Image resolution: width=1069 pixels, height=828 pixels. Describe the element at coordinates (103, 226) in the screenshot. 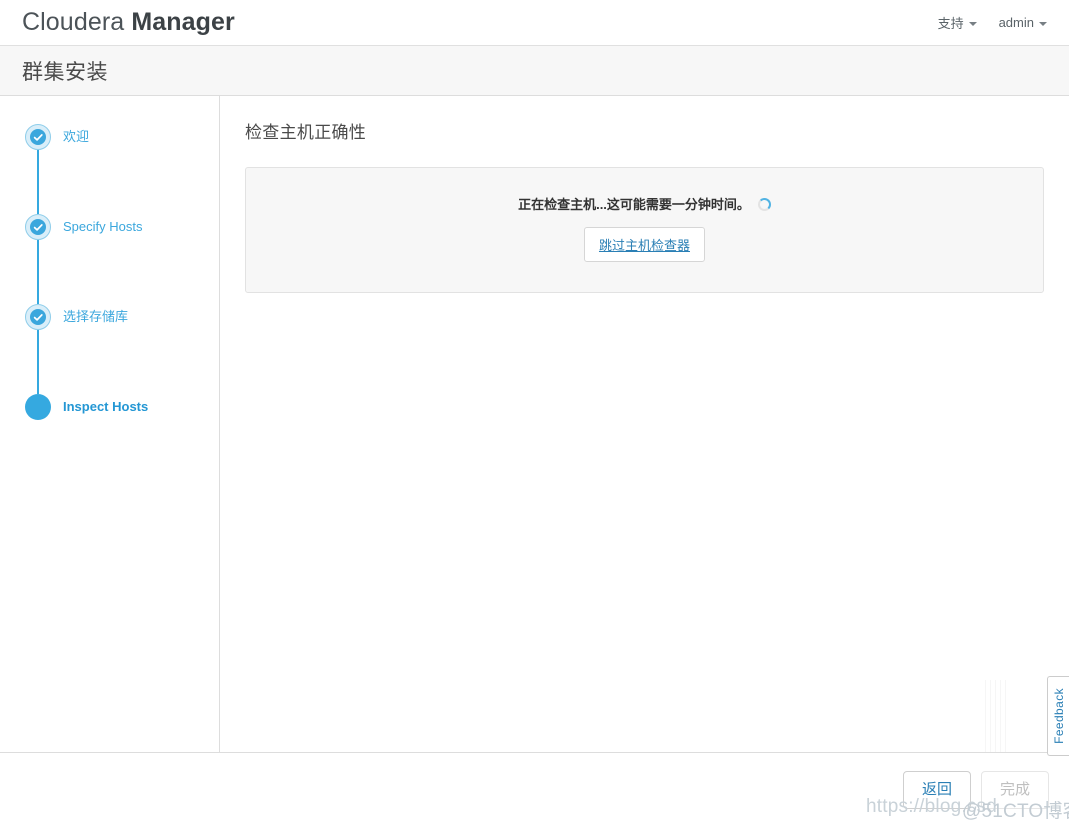

I see `sidebar-step-label-specify-hosts: Specify Hosts` at that location.